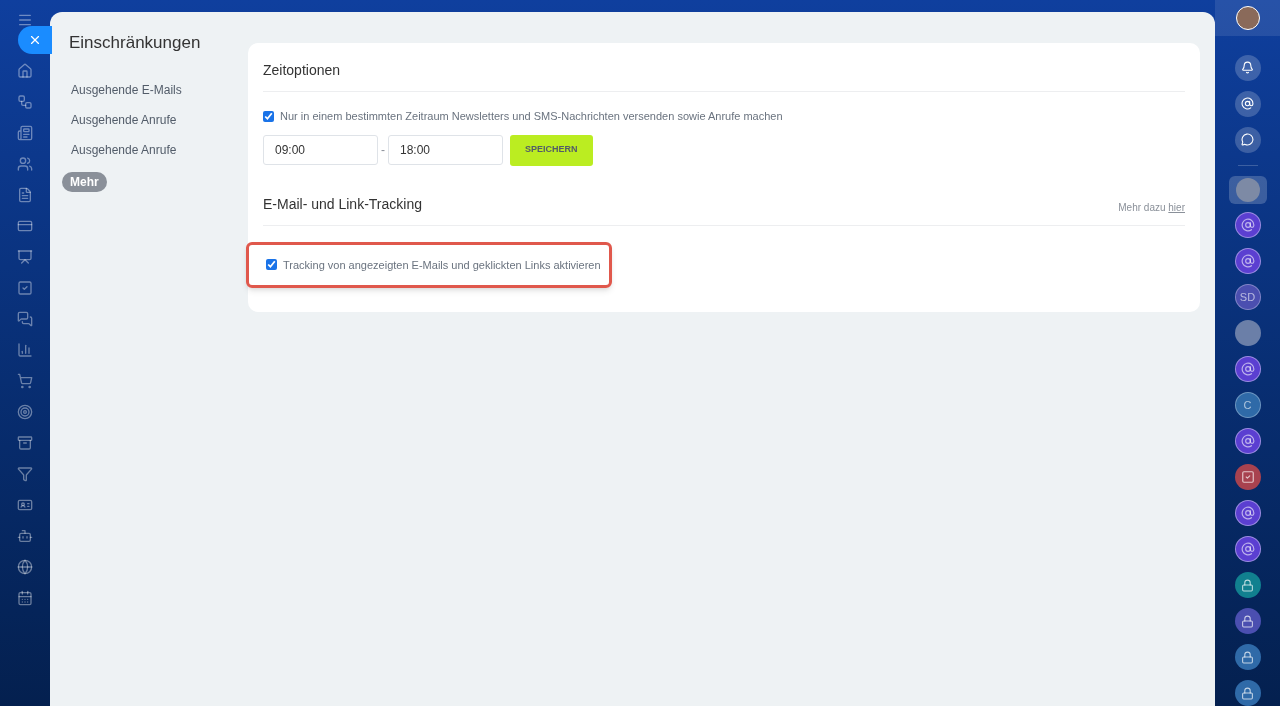 This screenshot has height=706, width=1280. What do you see at coordinates (1247, 477) in the screenshot?
I see `task-icon` at bounding box center [1247, 477].